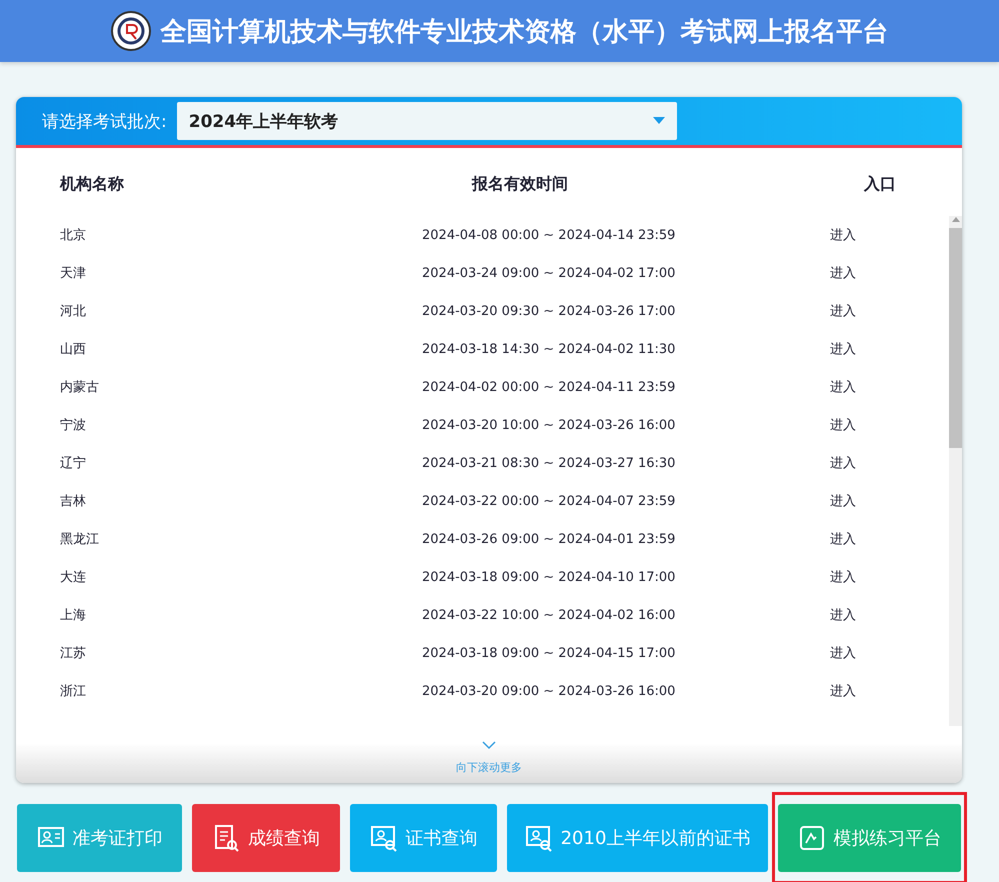 The image size is (999, 882). I want to click on period-cell-text: 2024-03-18 09:00 ~ 2024-04-10 17:00, so click(549, 577).